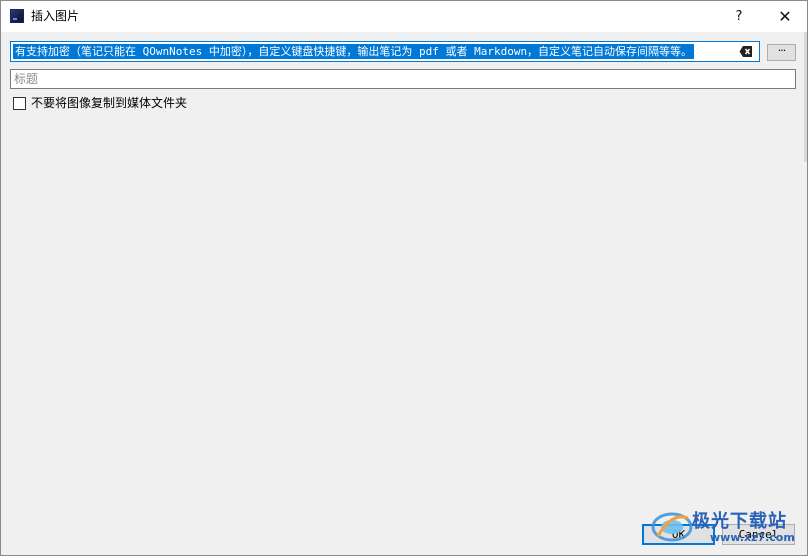  Describe the element at coordinates (758, 534) in the screenshot. I see `cancel-button: Cancel` at that location.